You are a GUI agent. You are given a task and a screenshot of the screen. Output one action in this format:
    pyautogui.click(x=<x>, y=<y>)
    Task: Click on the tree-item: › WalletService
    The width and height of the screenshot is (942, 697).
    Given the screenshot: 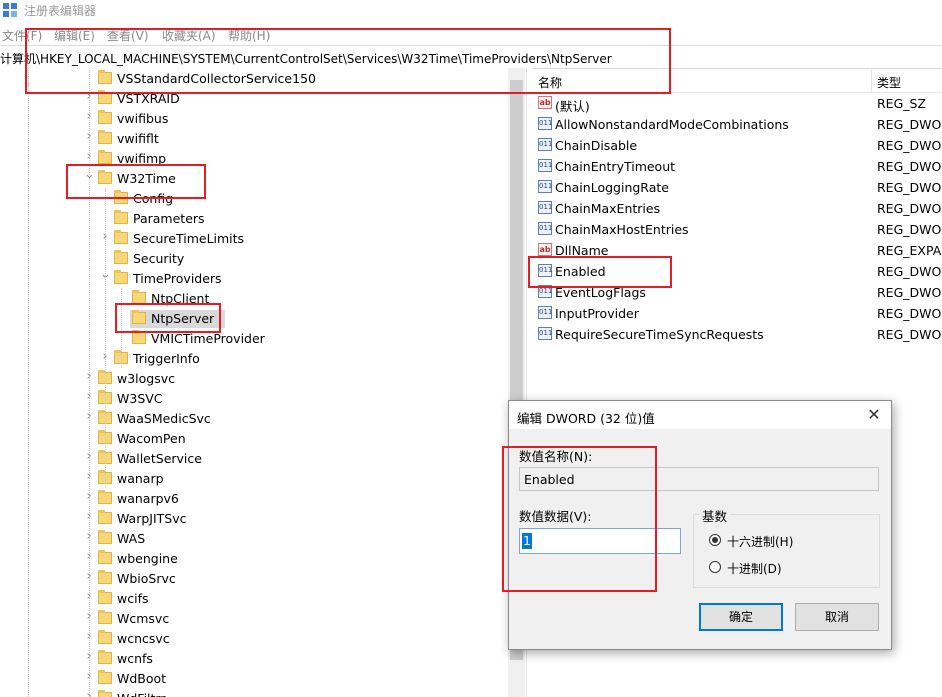 What is the action you would take?
    pyautogui.click(x=252, y=459)
    